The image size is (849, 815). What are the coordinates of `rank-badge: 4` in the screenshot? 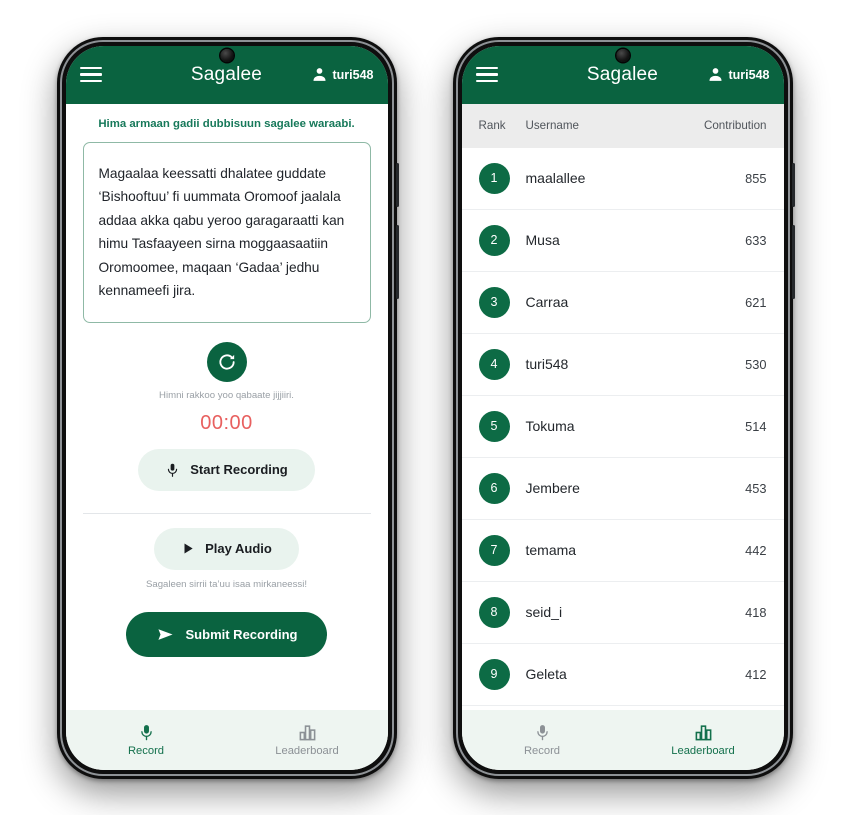 It's located at (494, 364).